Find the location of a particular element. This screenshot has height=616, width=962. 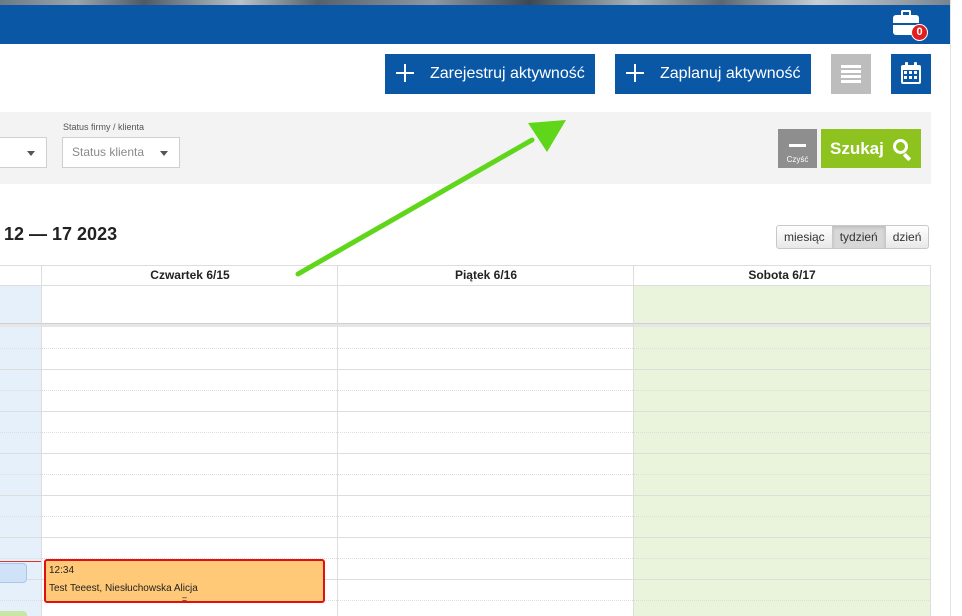

search-button-label: Szukaj is located at coordinates (857, 148).